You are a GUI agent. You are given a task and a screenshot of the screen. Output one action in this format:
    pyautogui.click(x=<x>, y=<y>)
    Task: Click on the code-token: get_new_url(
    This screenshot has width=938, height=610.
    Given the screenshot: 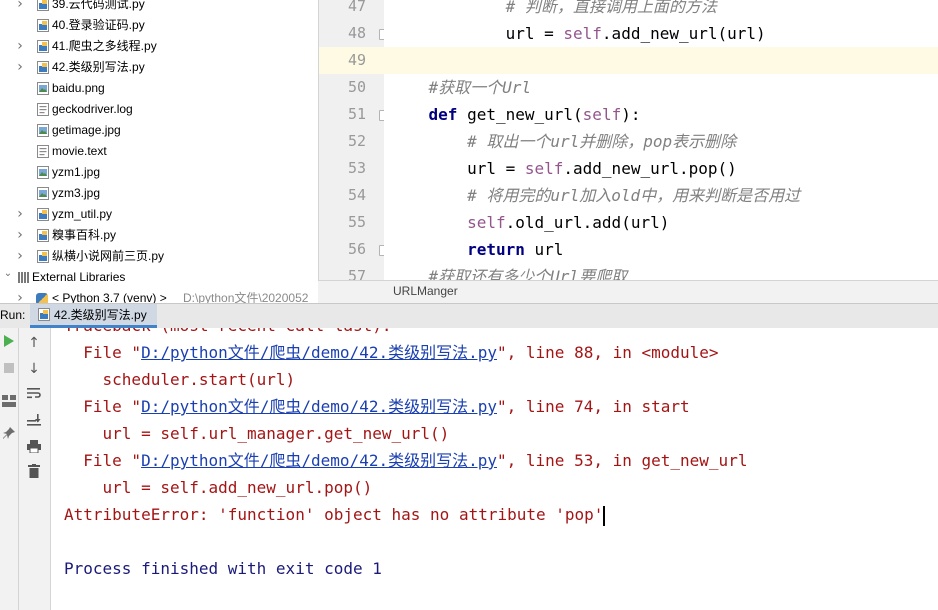 What is the action you would take?
    pyautogui.click(x=520, y=114)
    